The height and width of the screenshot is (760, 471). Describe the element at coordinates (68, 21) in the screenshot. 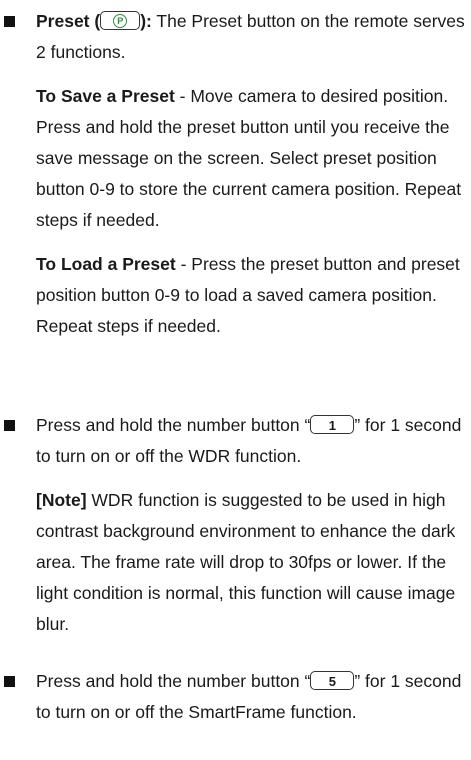

I see `preset-title: Preset (` at that location.